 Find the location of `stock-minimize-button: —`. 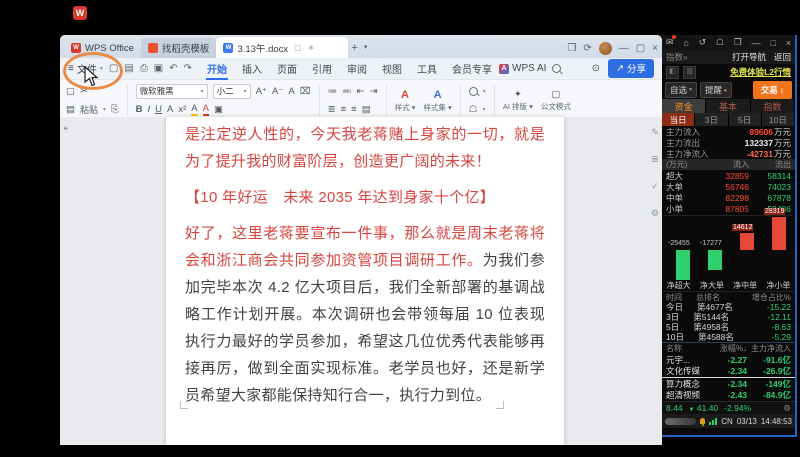

stock-minimize-button: — is located at coordinates (756, 43).